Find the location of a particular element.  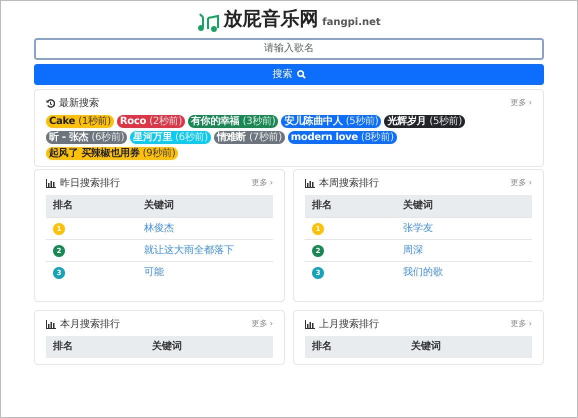

site-domain: fangpi.net is located at coordinates (351, 23).